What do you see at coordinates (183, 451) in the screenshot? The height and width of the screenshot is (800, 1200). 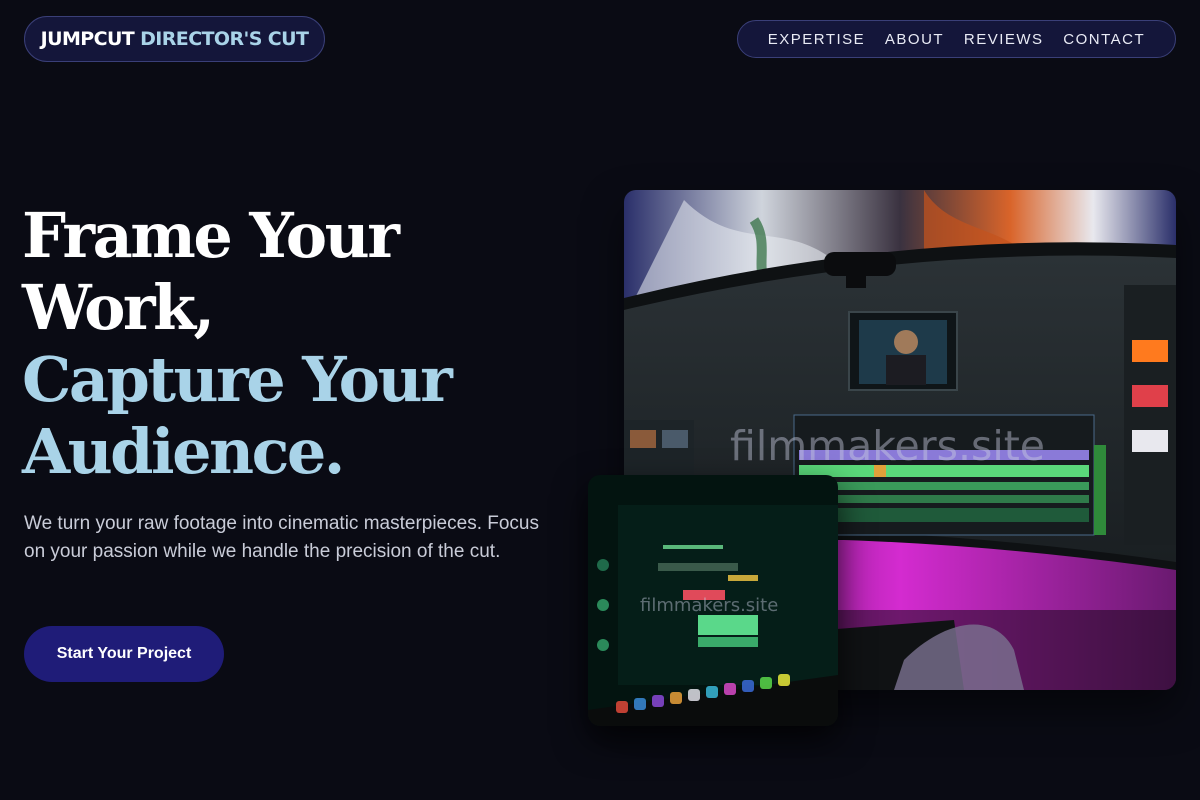 I see `headline-line-accent: Audience.` at bounding box center [183, 451].